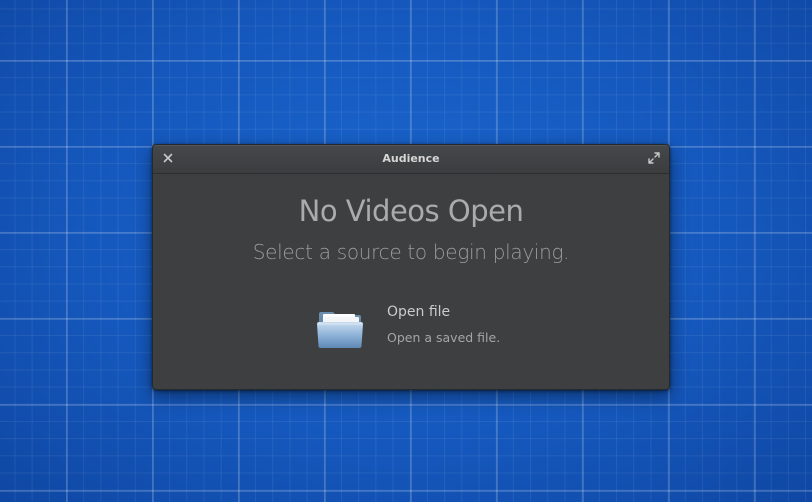 Image resolution: width=812 pixels, height=502 pixels. I want to click on welcome-heading: No Videos Open, so click(411, 211).